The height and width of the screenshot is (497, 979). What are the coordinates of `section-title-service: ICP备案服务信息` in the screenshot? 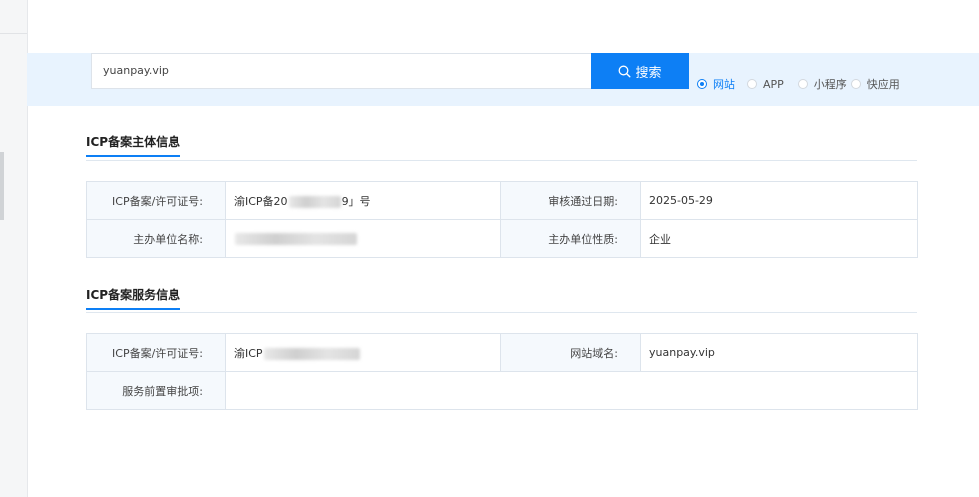 It's located at (133, 298).